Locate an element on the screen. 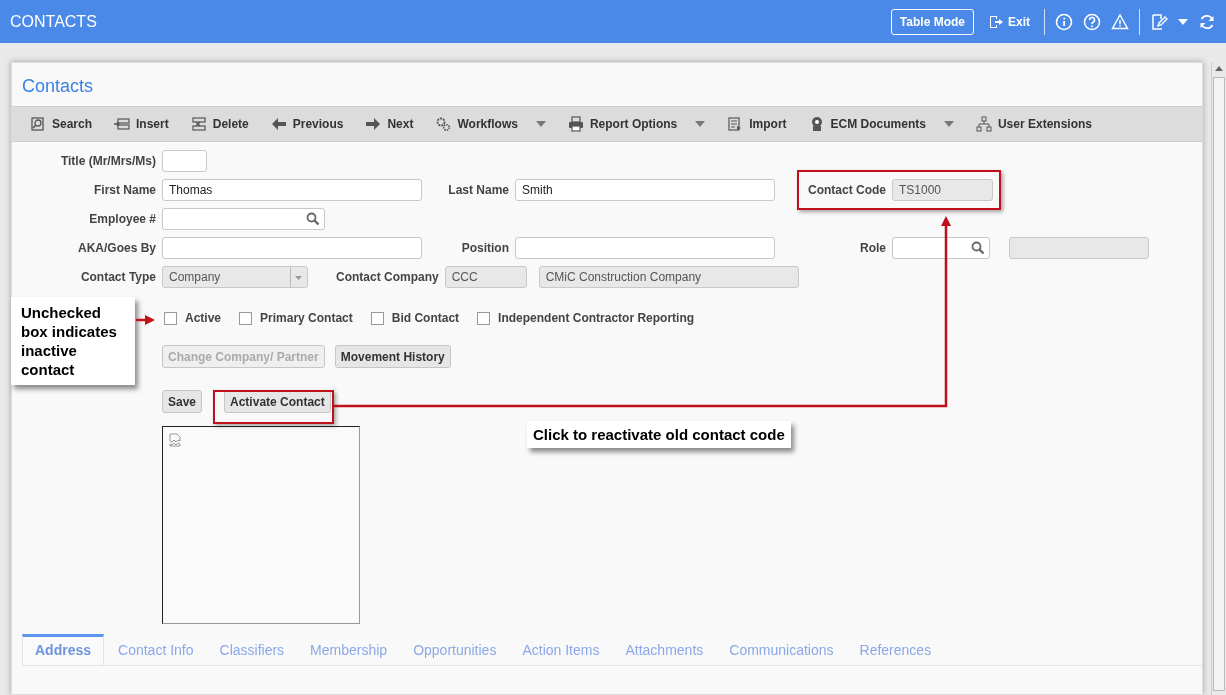 The image size is (1226, 695). field-label: First Name is located at coordinates (124, 190).